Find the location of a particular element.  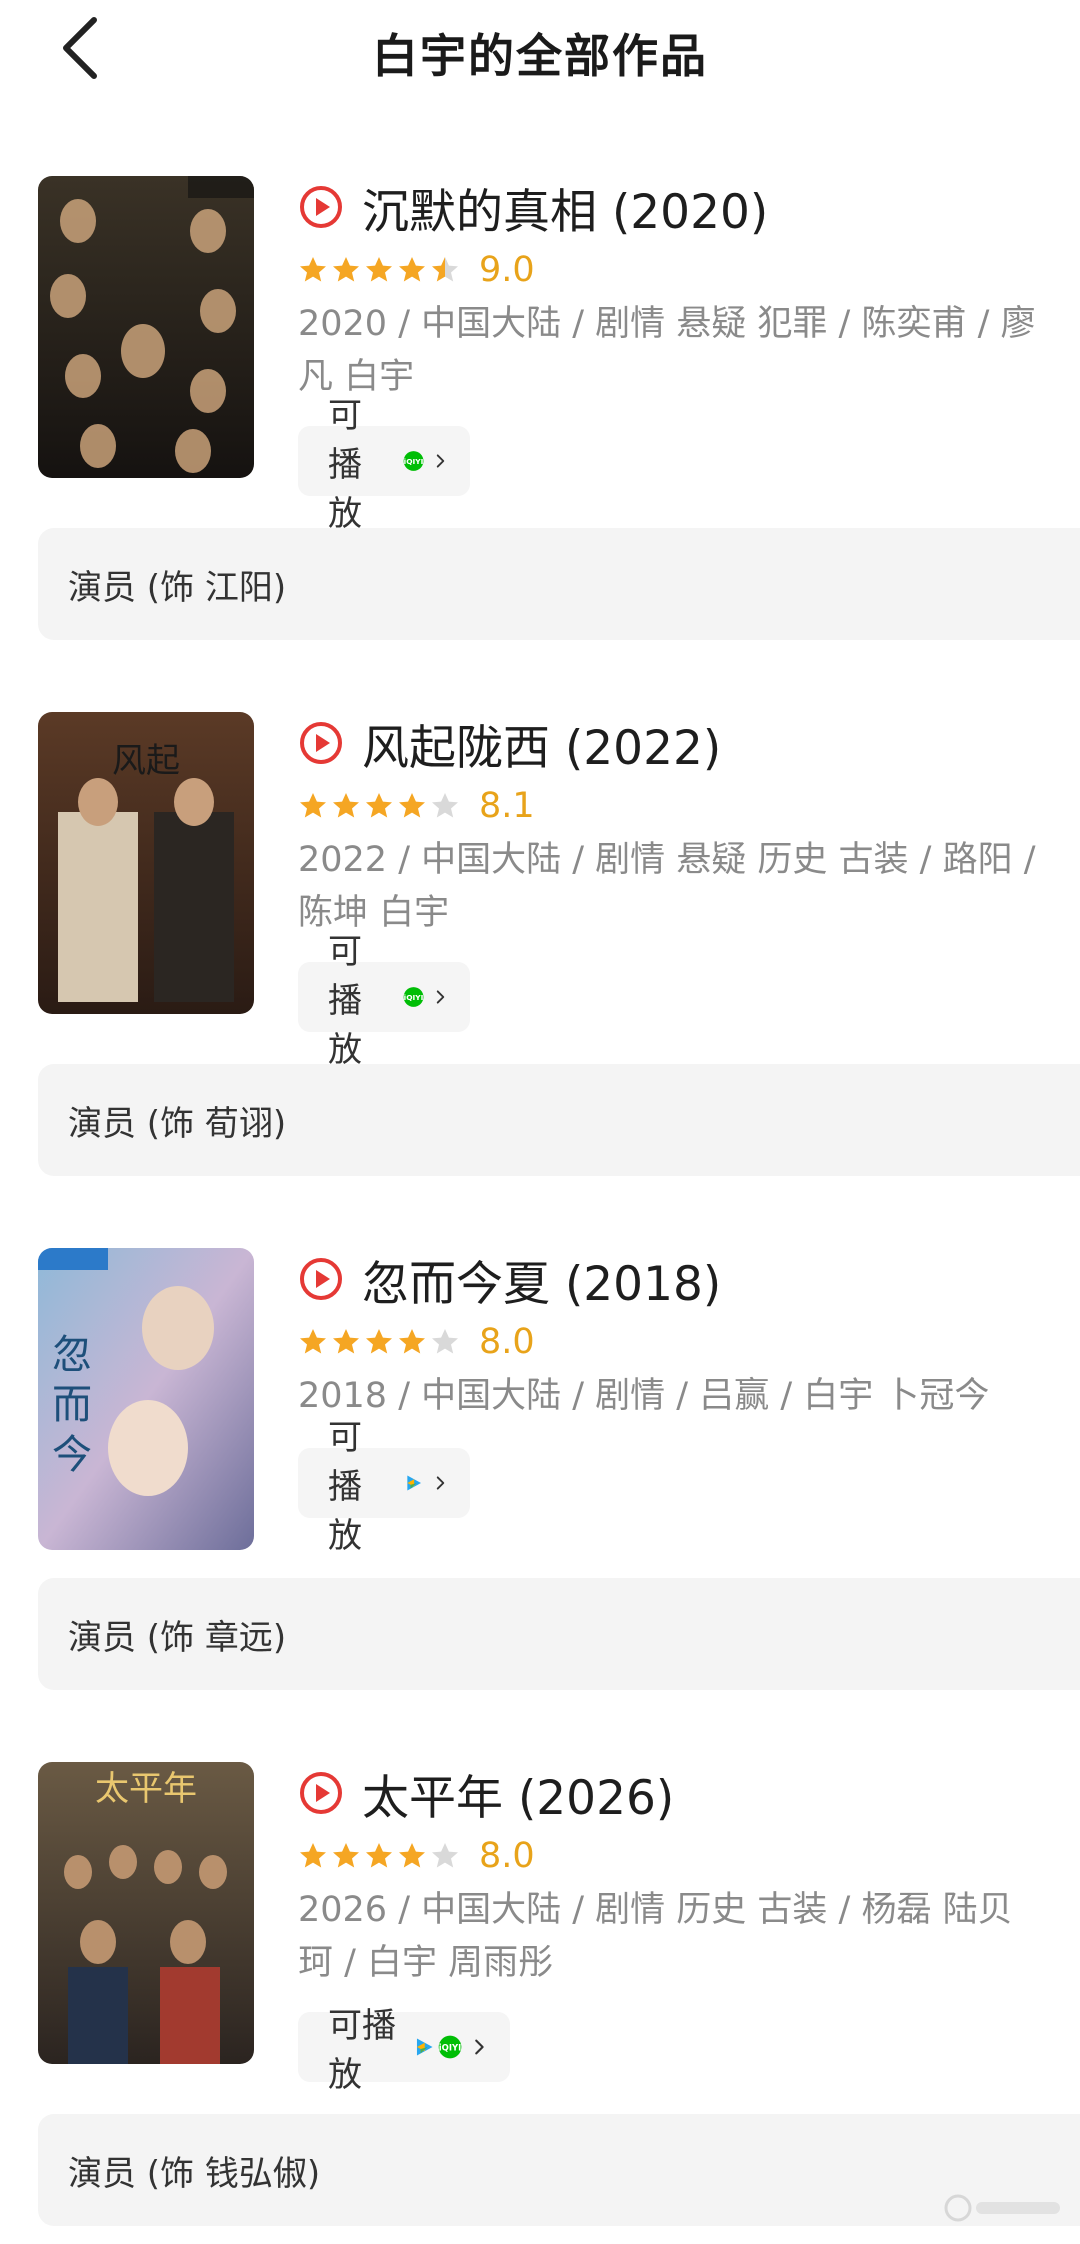

role-text: 演员 (饰 荀诩) is located at coordinates (177, 1124).